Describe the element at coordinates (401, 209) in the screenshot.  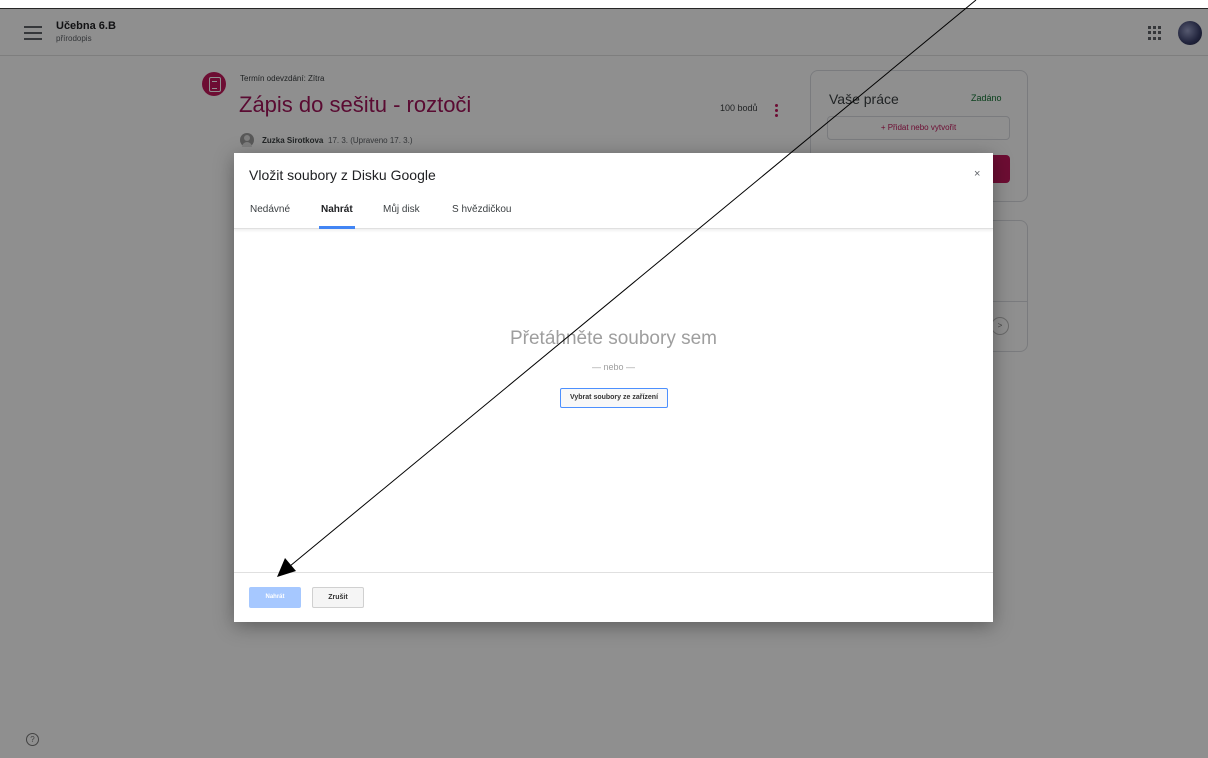
I see `tab-my-drive: Můj disk` at that location.